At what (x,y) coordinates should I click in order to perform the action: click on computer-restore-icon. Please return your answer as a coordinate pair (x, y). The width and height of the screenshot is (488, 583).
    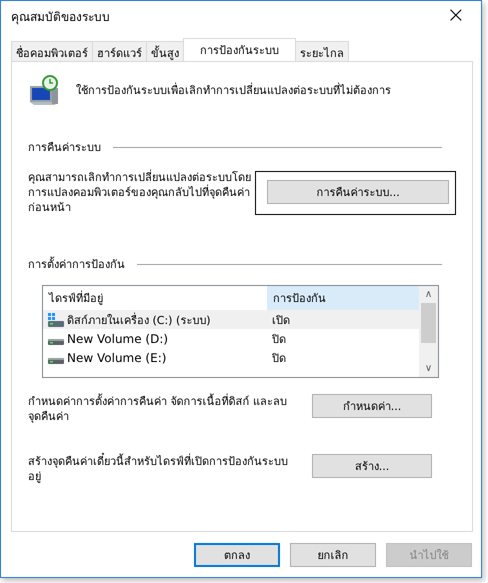
    Looking at the image, I should click on (44, 90).